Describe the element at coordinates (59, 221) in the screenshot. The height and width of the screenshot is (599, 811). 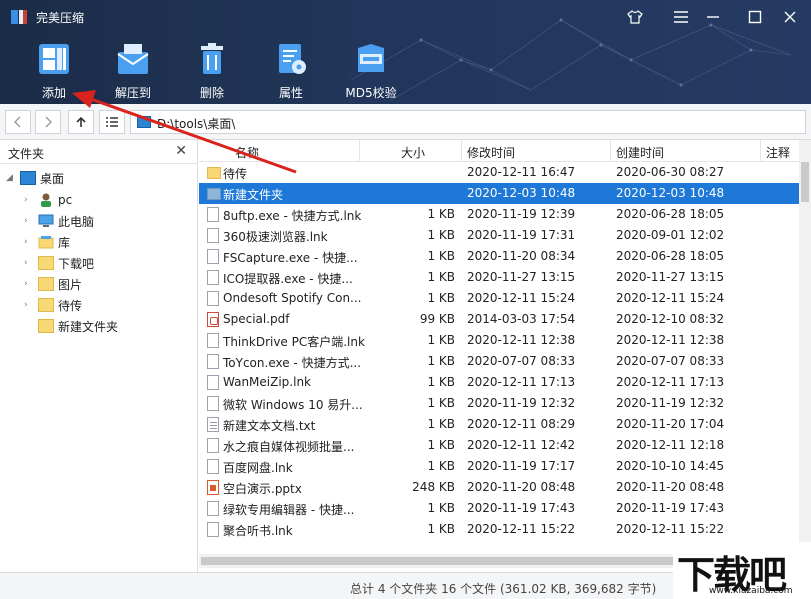
I see `tree-item-computer: › 此电脑` at that location.